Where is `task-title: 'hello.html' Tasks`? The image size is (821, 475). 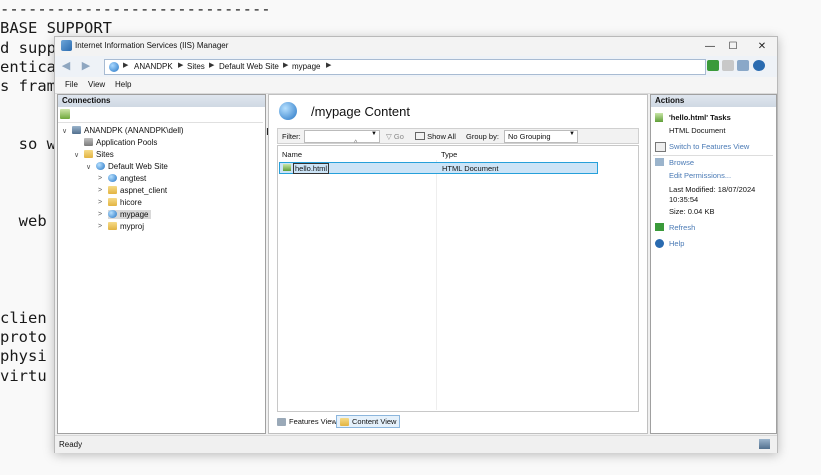
task-title: 'hello.html' Tasks is located at coordinates (700, 117).